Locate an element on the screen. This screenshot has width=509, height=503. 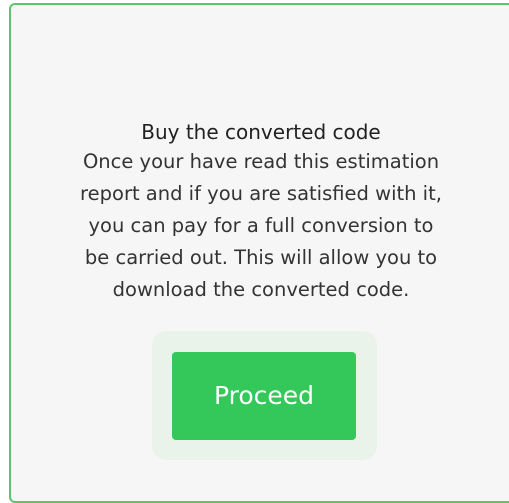
proceed-button: Proceed is located at coordinates (264, 396).